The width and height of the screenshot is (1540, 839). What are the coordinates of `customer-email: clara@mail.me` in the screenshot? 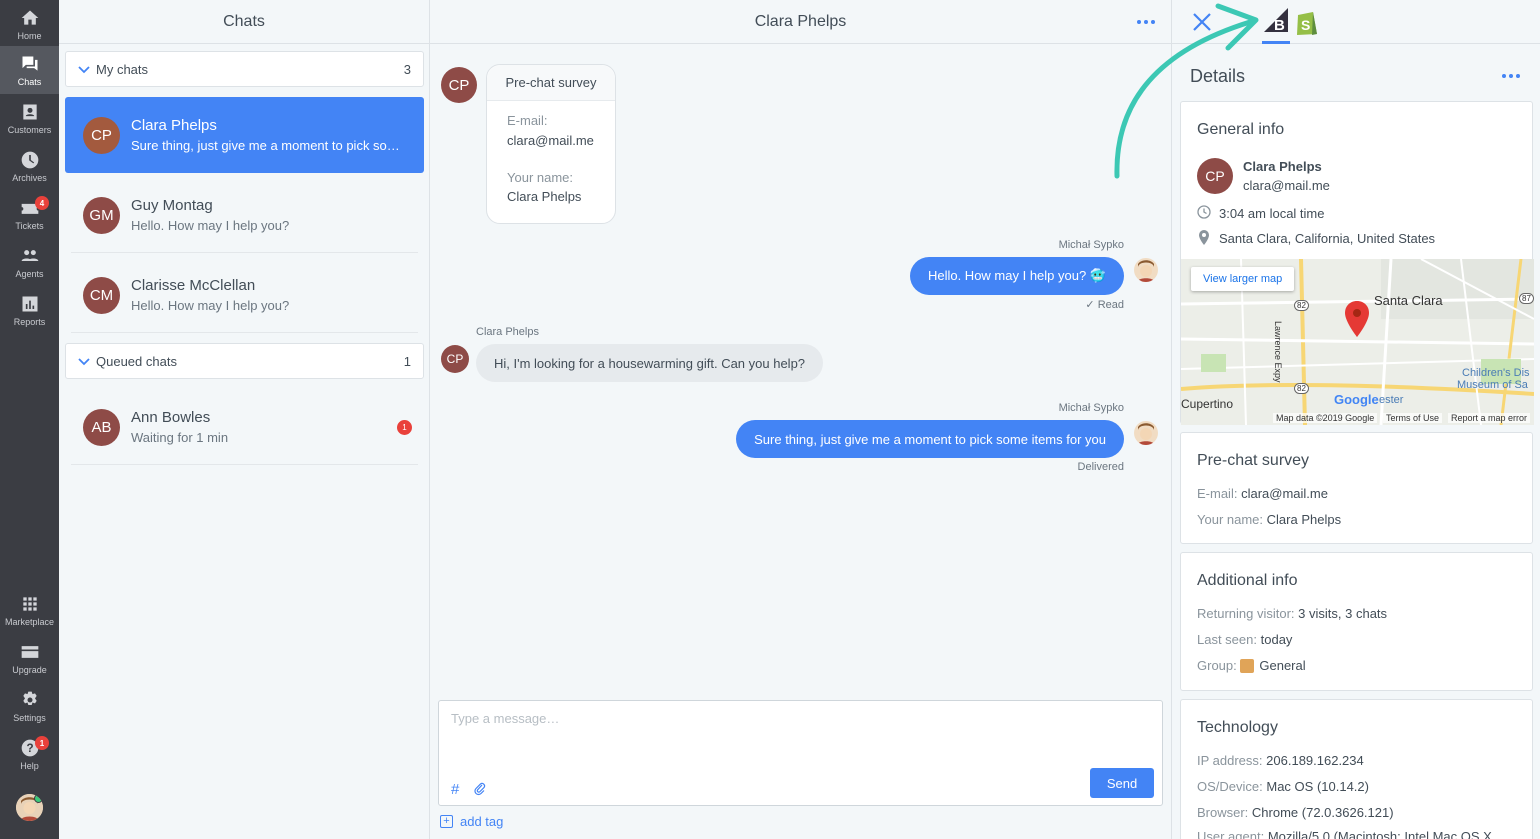 It's located at (1286, 185).